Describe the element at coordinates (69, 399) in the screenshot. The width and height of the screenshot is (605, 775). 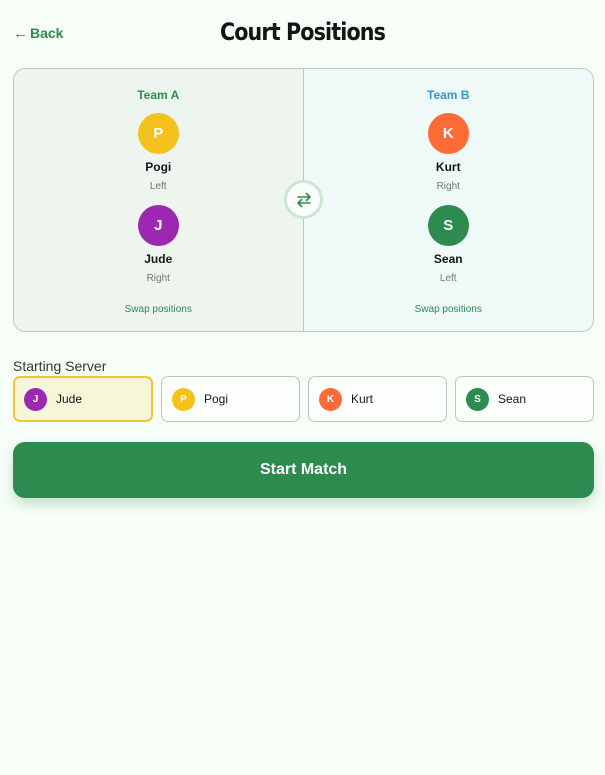
I see `server-name: Jude` at that location.